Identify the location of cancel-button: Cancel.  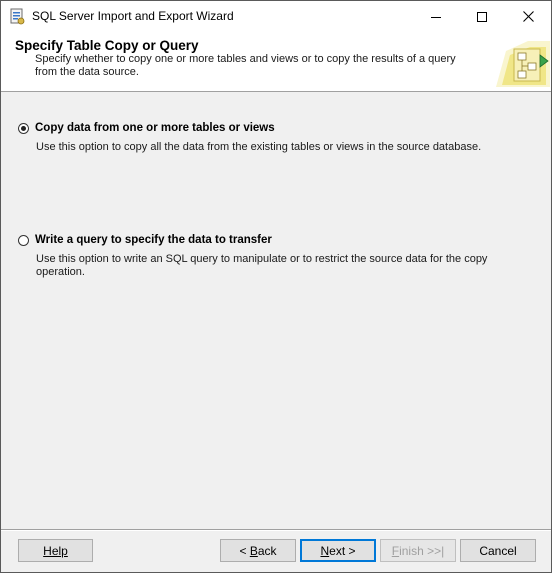
(498, 550).